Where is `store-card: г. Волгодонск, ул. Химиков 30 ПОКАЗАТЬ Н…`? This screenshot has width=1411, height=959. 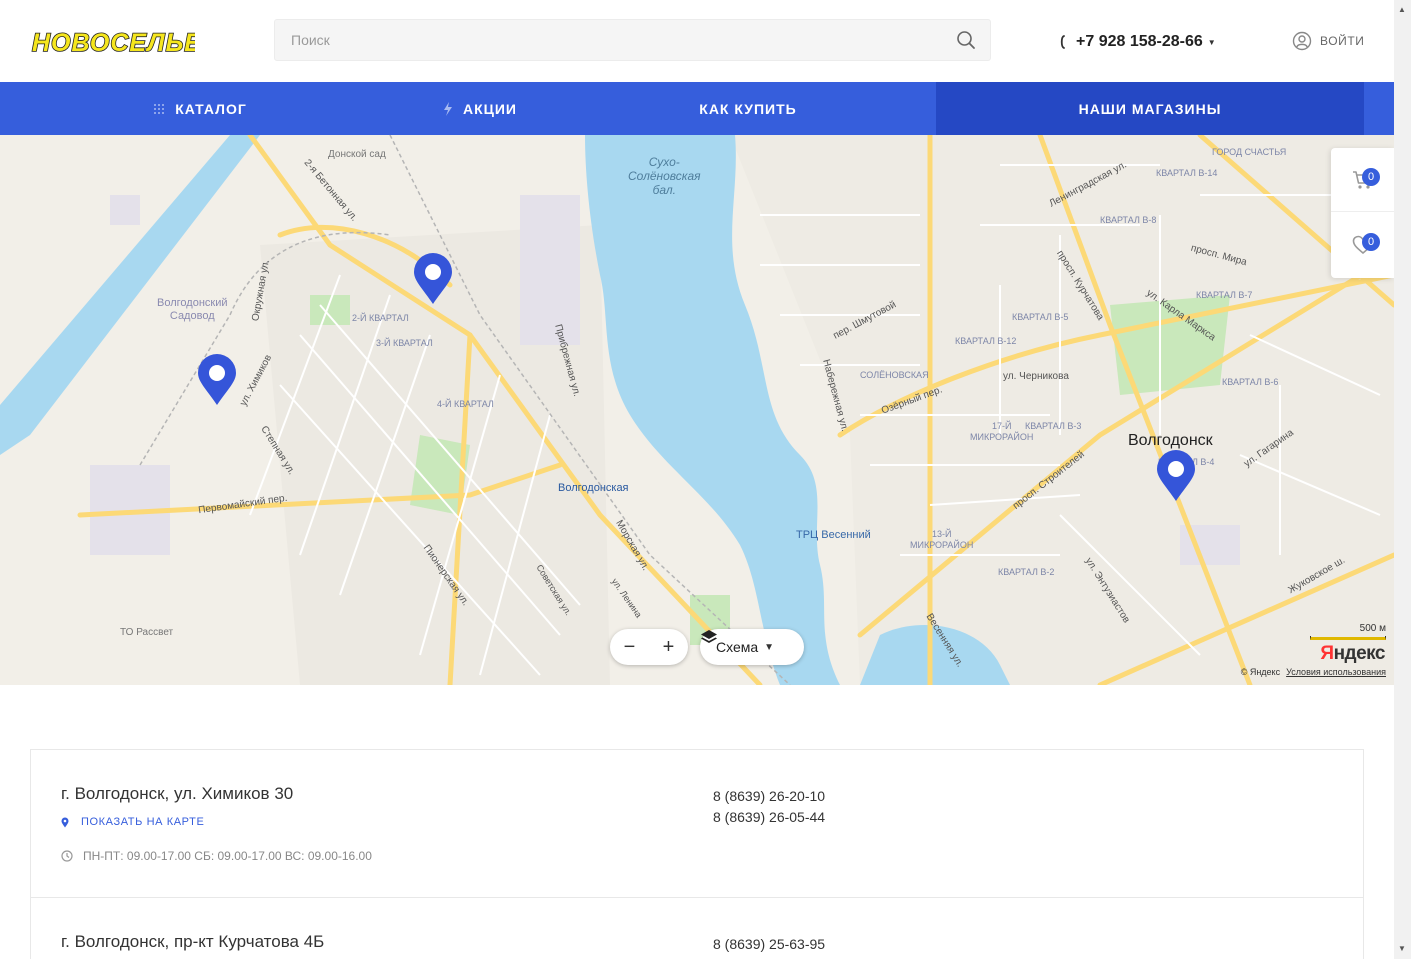
store-card: г. Волгодонск, ул. Химиков 30 ПОКАЗАТЬ Н… is located at coordinates (697, 824).